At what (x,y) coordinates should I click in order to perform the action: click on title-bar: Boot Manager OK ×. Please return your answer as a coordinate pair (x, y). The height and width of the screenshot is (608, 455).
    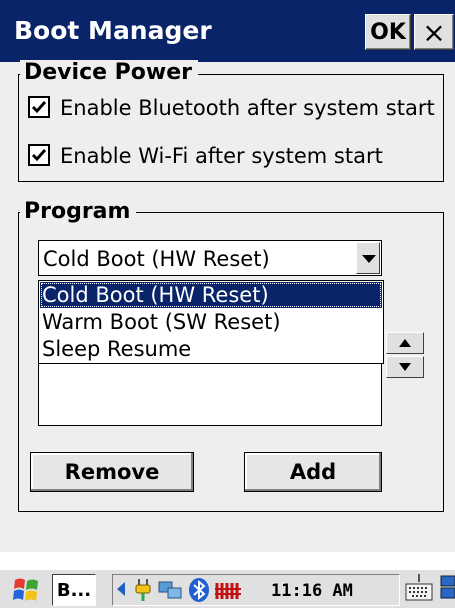
    Looking at the image, I should click on (227, 31).